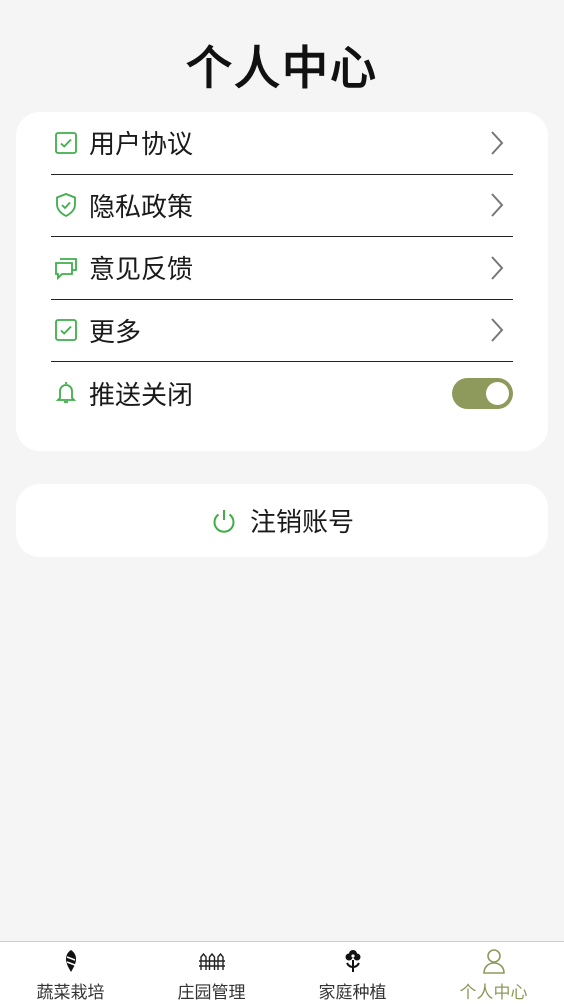  Describe the element at coordinates (66, 393) in the screenshot. I see `bell-icon` at that location.